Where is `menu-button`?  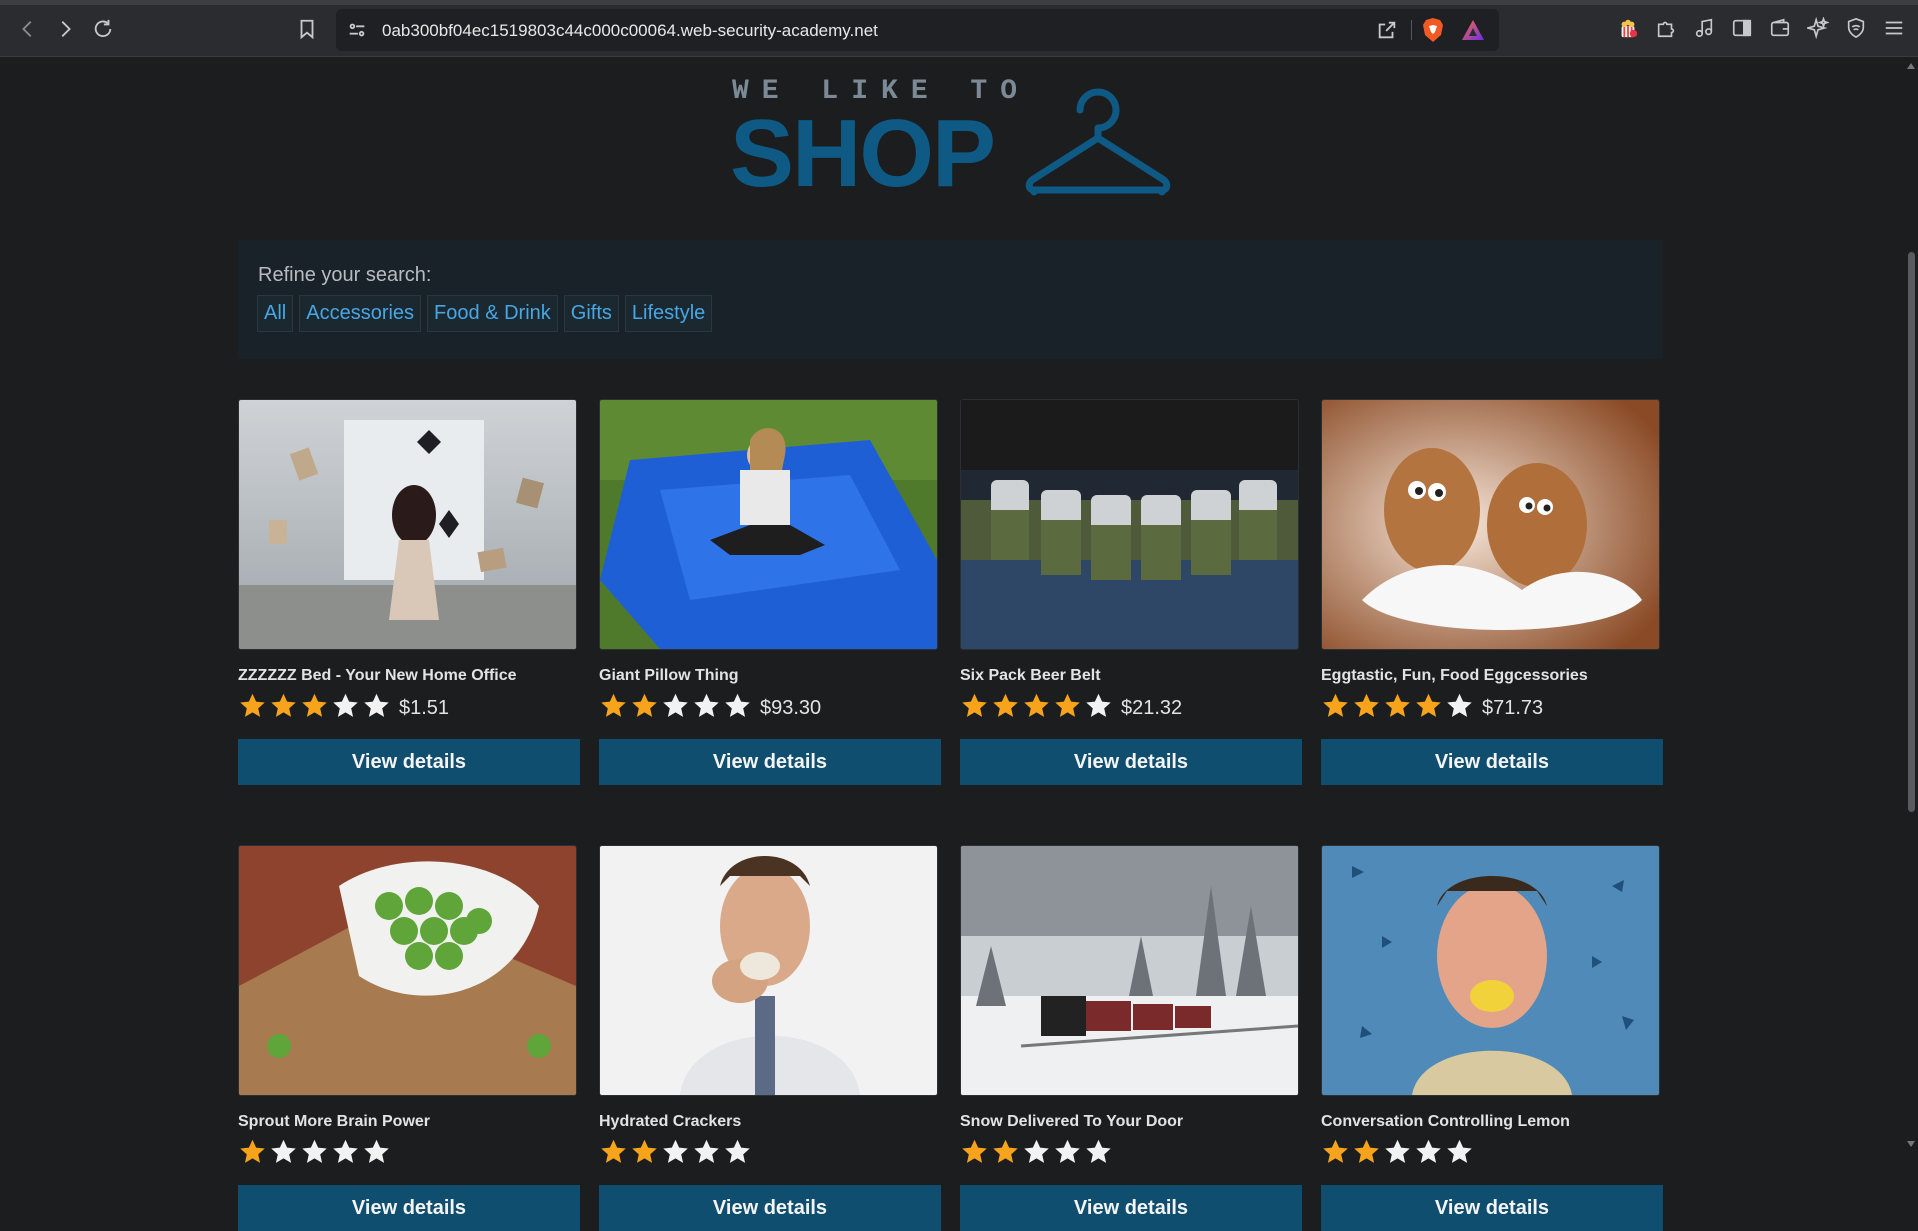
menu-button is located at coordinates (1894, 28).